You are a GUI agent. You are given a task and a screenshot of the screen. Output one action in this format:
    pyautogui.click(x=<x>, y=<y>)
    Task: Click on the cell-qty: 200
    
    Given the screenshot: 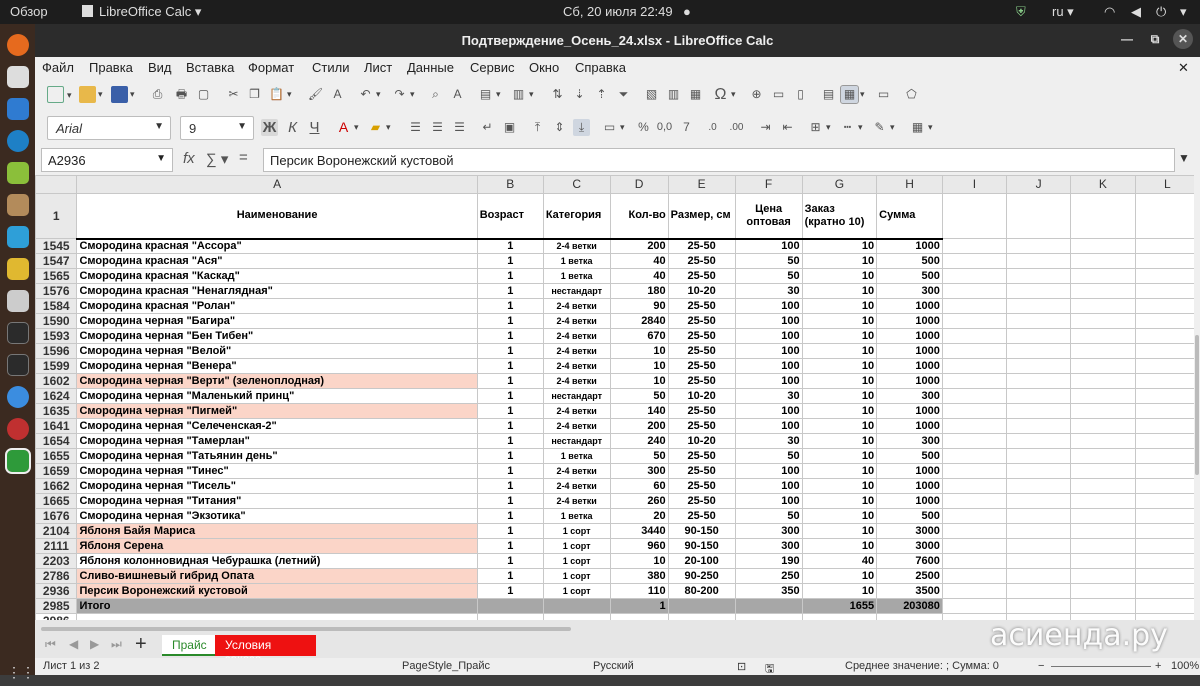 What is the action you would take?
    pyautogui.click(x=639, y=426)
    